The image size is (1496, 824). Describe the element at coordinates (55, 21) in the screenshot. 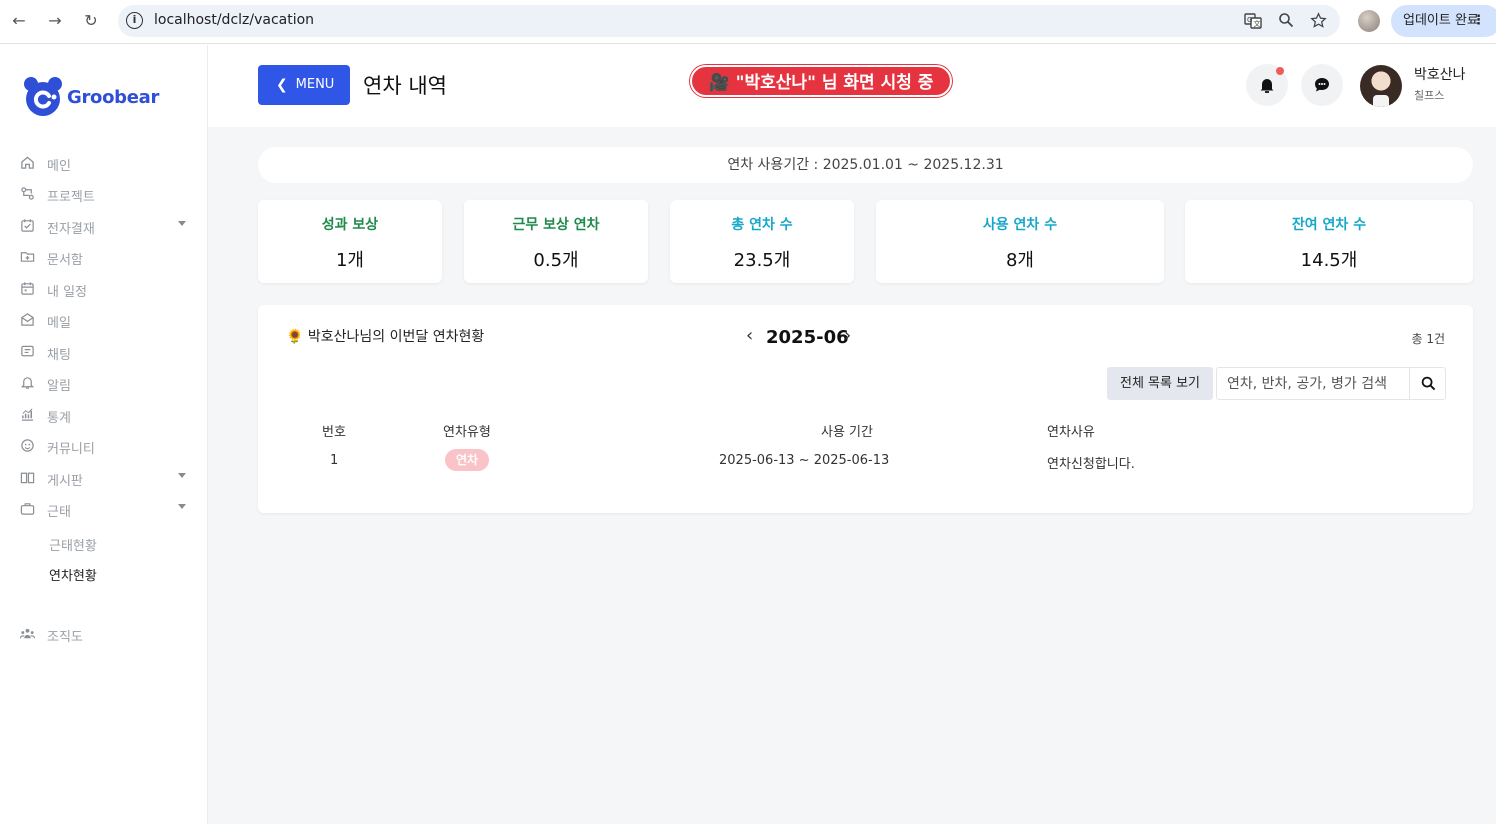

I see `forward-icon: →` at that location.